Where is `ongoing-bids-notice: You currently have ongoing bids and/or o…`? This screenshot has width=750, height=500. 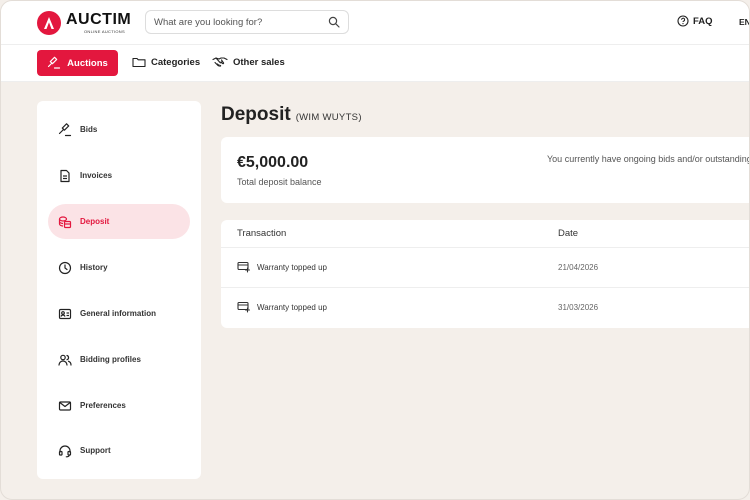 ongoing-bids-notice: You currently have ongoing bids and/or o… is located at coordinates (648, 159).